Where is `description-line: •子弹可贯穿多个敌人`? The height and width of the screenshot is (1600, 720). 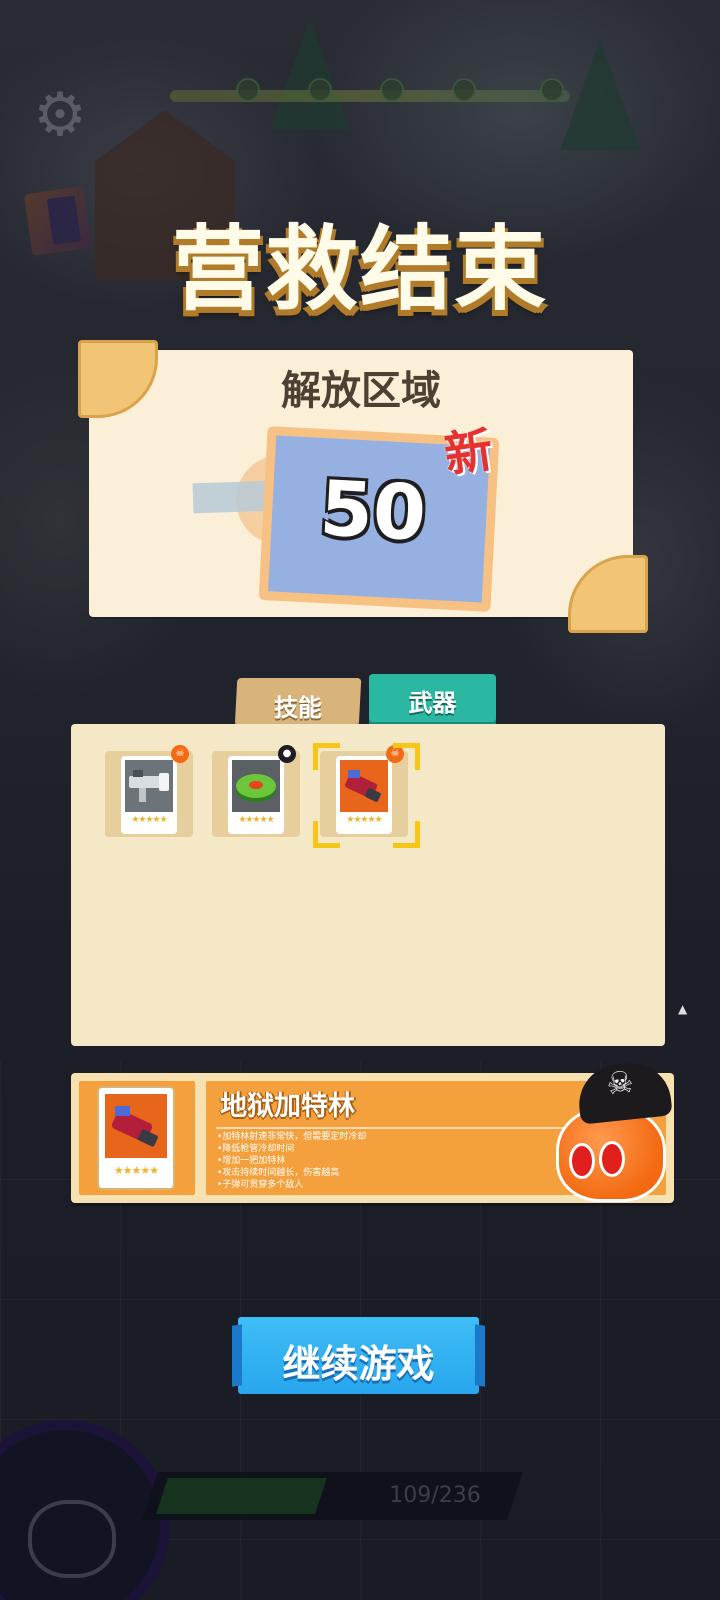
description-line: •子弹可贯穿多个敌人 is located at coordinates (260, 1185).